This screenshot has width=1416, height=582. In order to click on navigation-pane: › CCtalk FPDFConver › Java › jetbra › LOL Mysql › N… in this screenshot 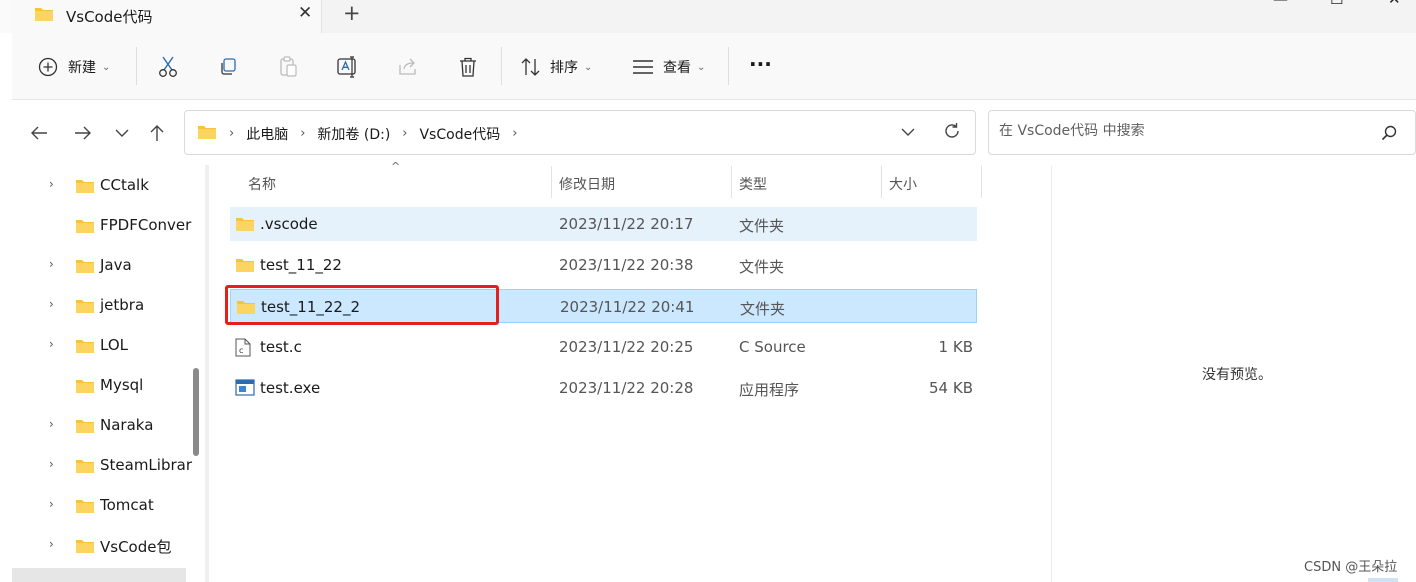, I will do `click(107, 373)`.